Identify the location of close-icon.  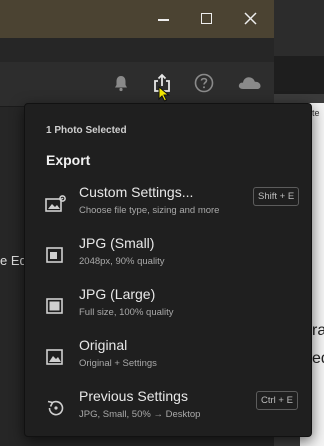
(251, 19).